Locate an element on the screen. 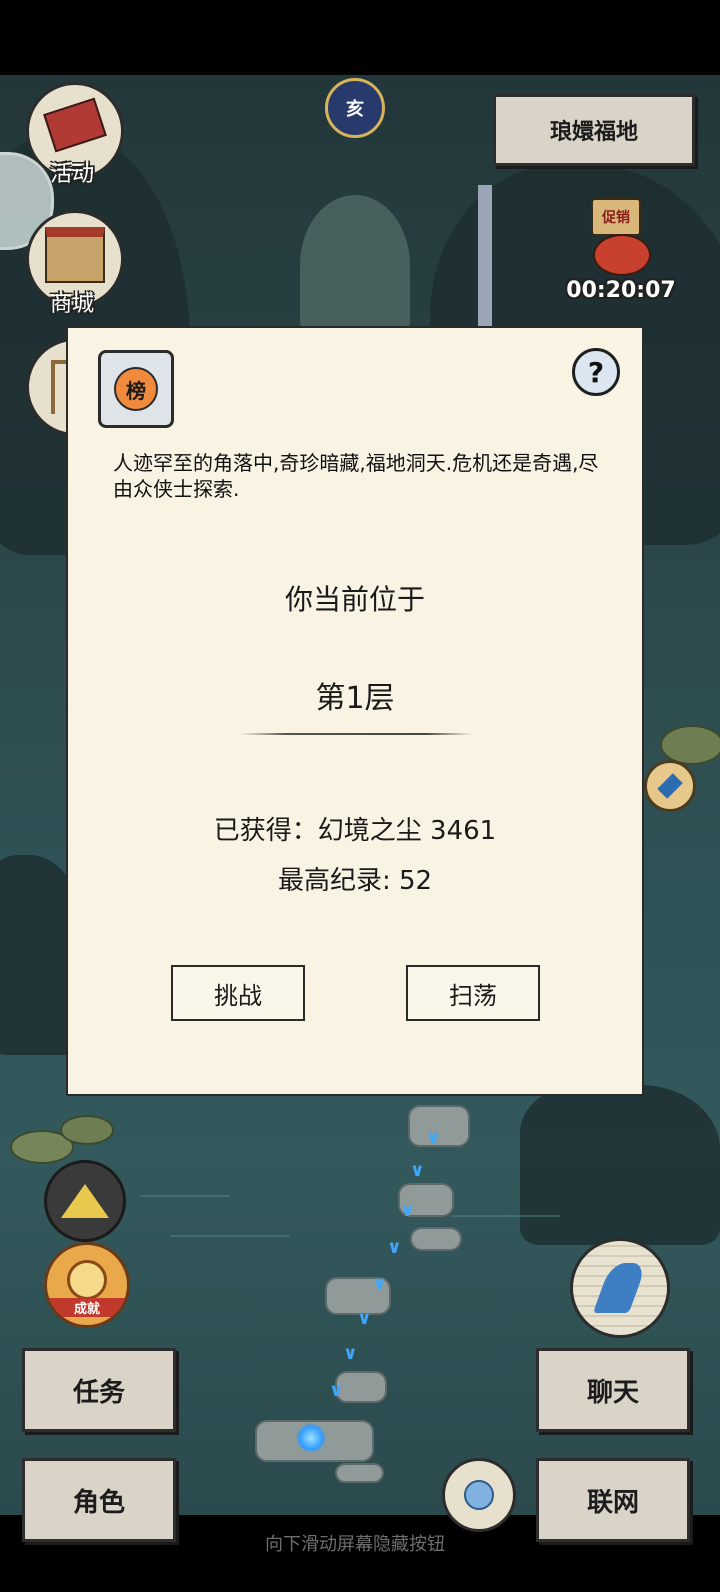  meditation-icon is located at coordinates (479, 1495).